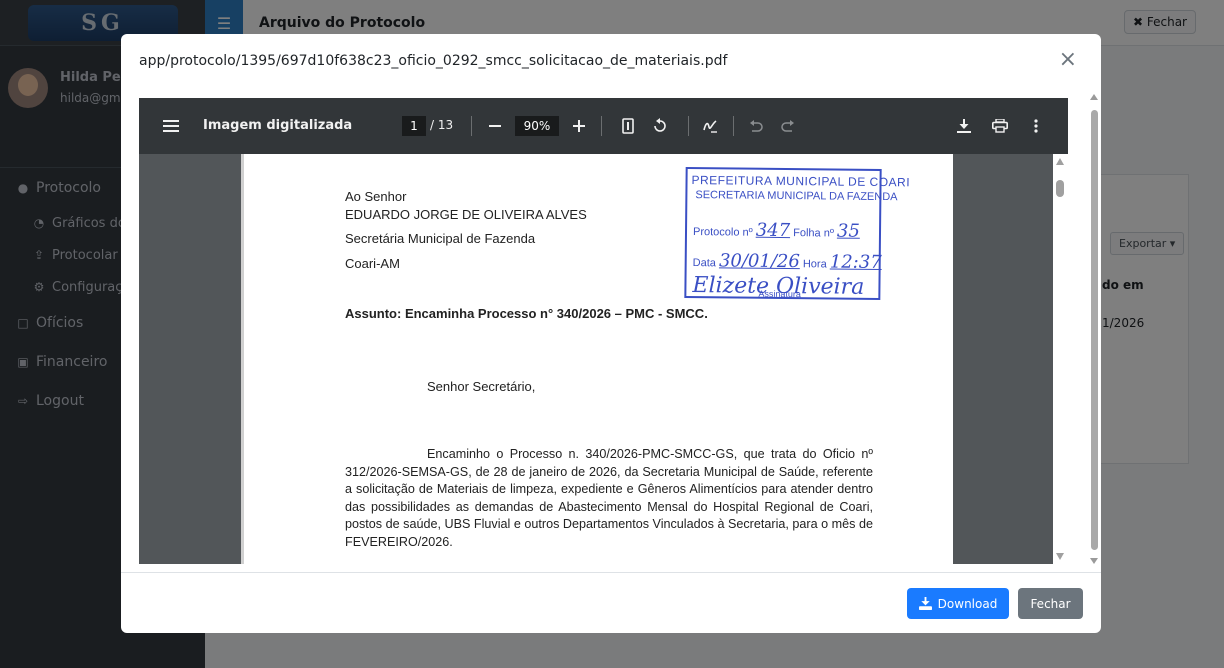 This screenshot has width=1224, height=668. What do you see at coordinates (611, 602) in the screenshot?
I see `modal-footer: Download Fechar` at bounding box center [611, 602].